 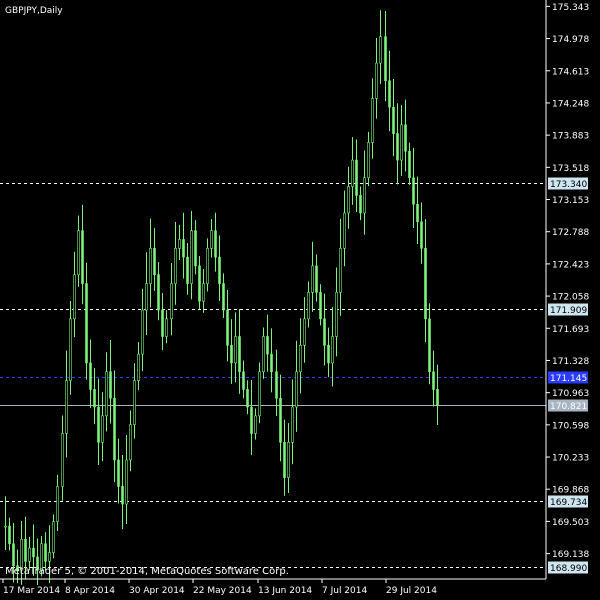 I want to click on price-level-label: 171.909, so click(x=568, y=311).